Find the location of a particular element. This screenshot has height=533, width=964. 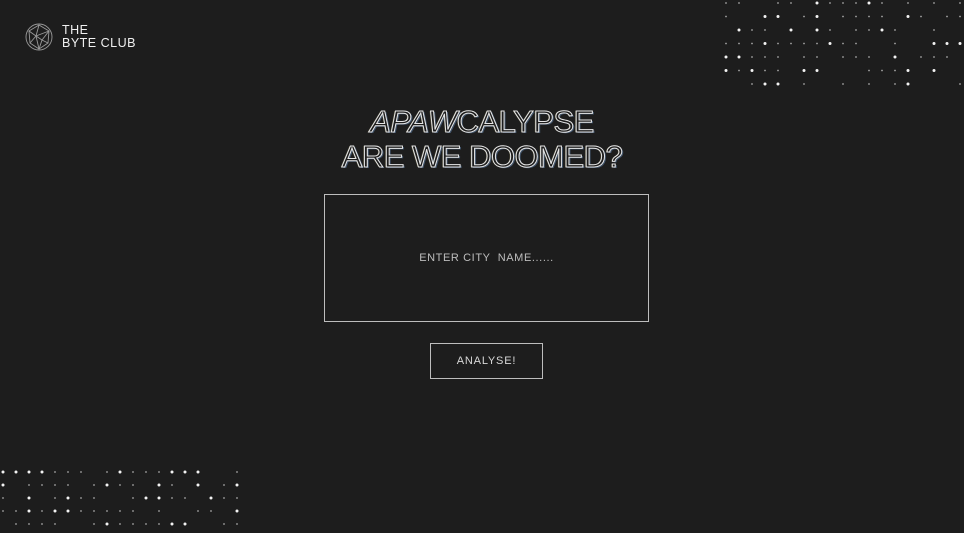

dot-grid-pattern-top-right is located at coordinates (843, 43).